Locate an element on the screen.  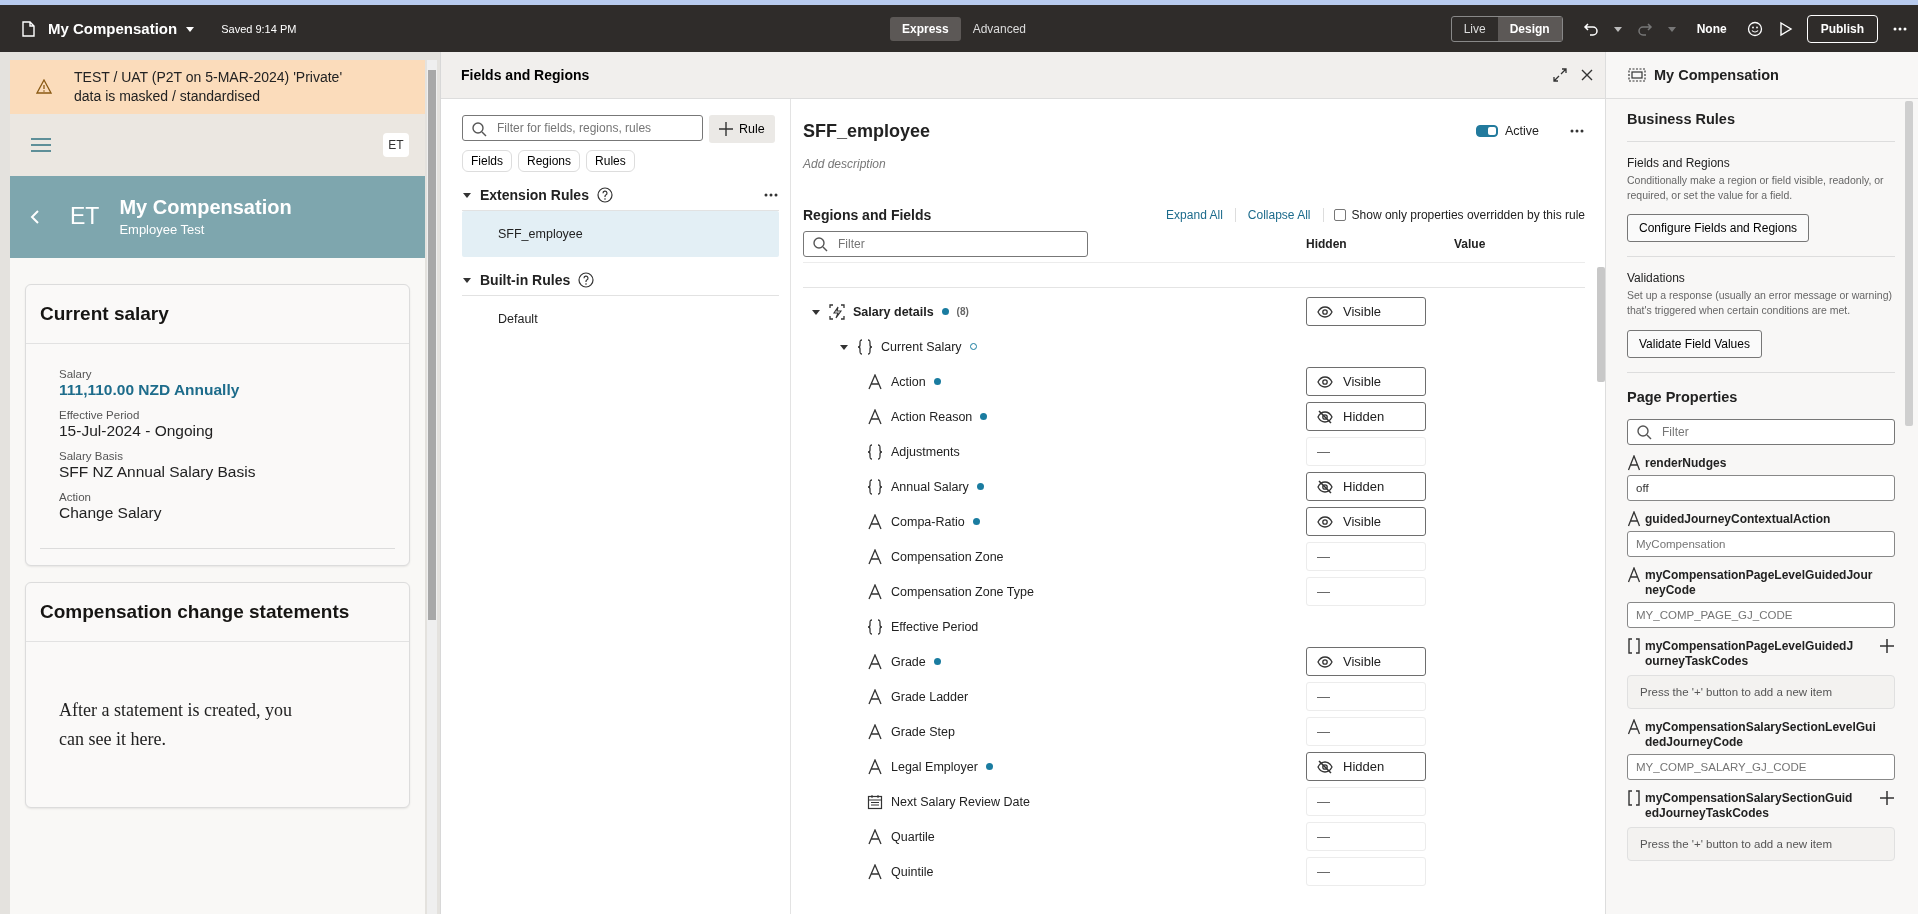
view-toggle: Live is located at coordinates (1474, 28).